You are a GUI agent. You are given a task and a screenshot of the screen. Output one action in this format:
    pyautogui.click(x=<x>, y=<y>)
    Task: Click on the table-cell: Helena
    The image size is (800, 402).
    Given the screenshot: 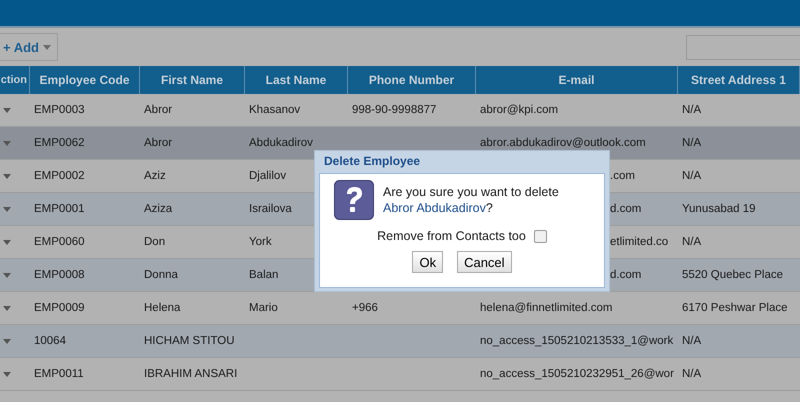 What is the action you would take?
    pyautogui.click(x=162, y=308)
    